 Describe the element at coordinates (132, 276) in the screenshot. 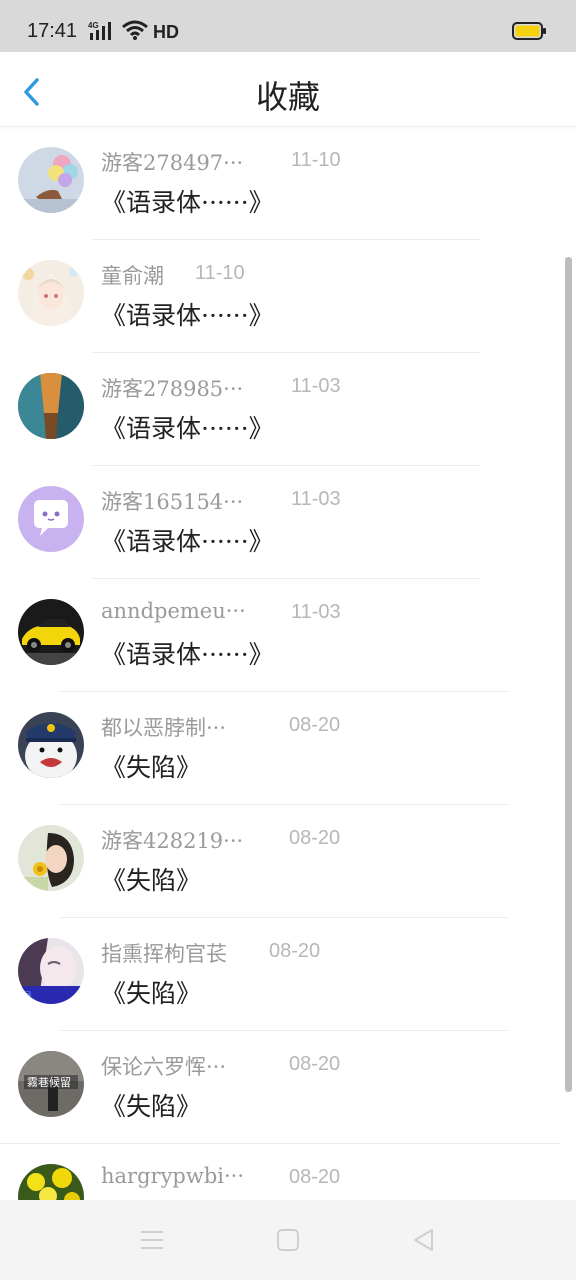

I see `user-name: 童俞潮` at that location.